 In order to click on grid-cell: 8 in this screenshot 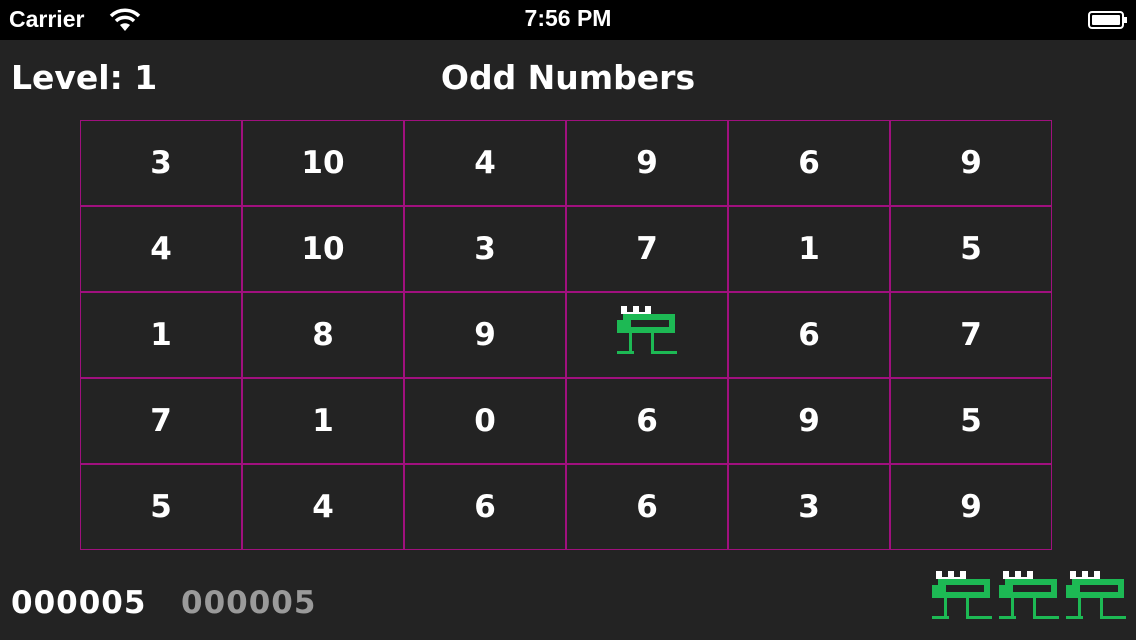, I will do `click(323, 335)`.